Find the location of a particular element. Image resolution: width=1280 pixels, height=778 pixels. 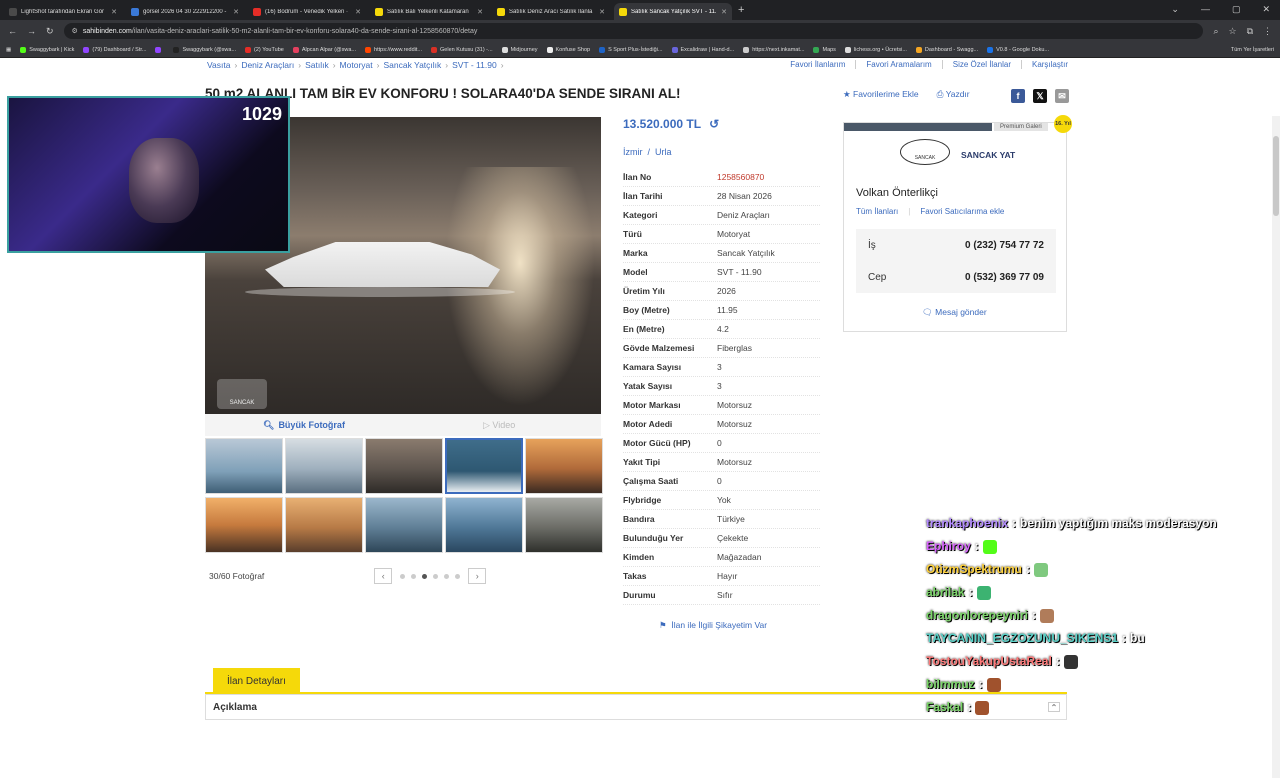

all-listings-link: Tüm İlanları is located at coordinates (877, 211).